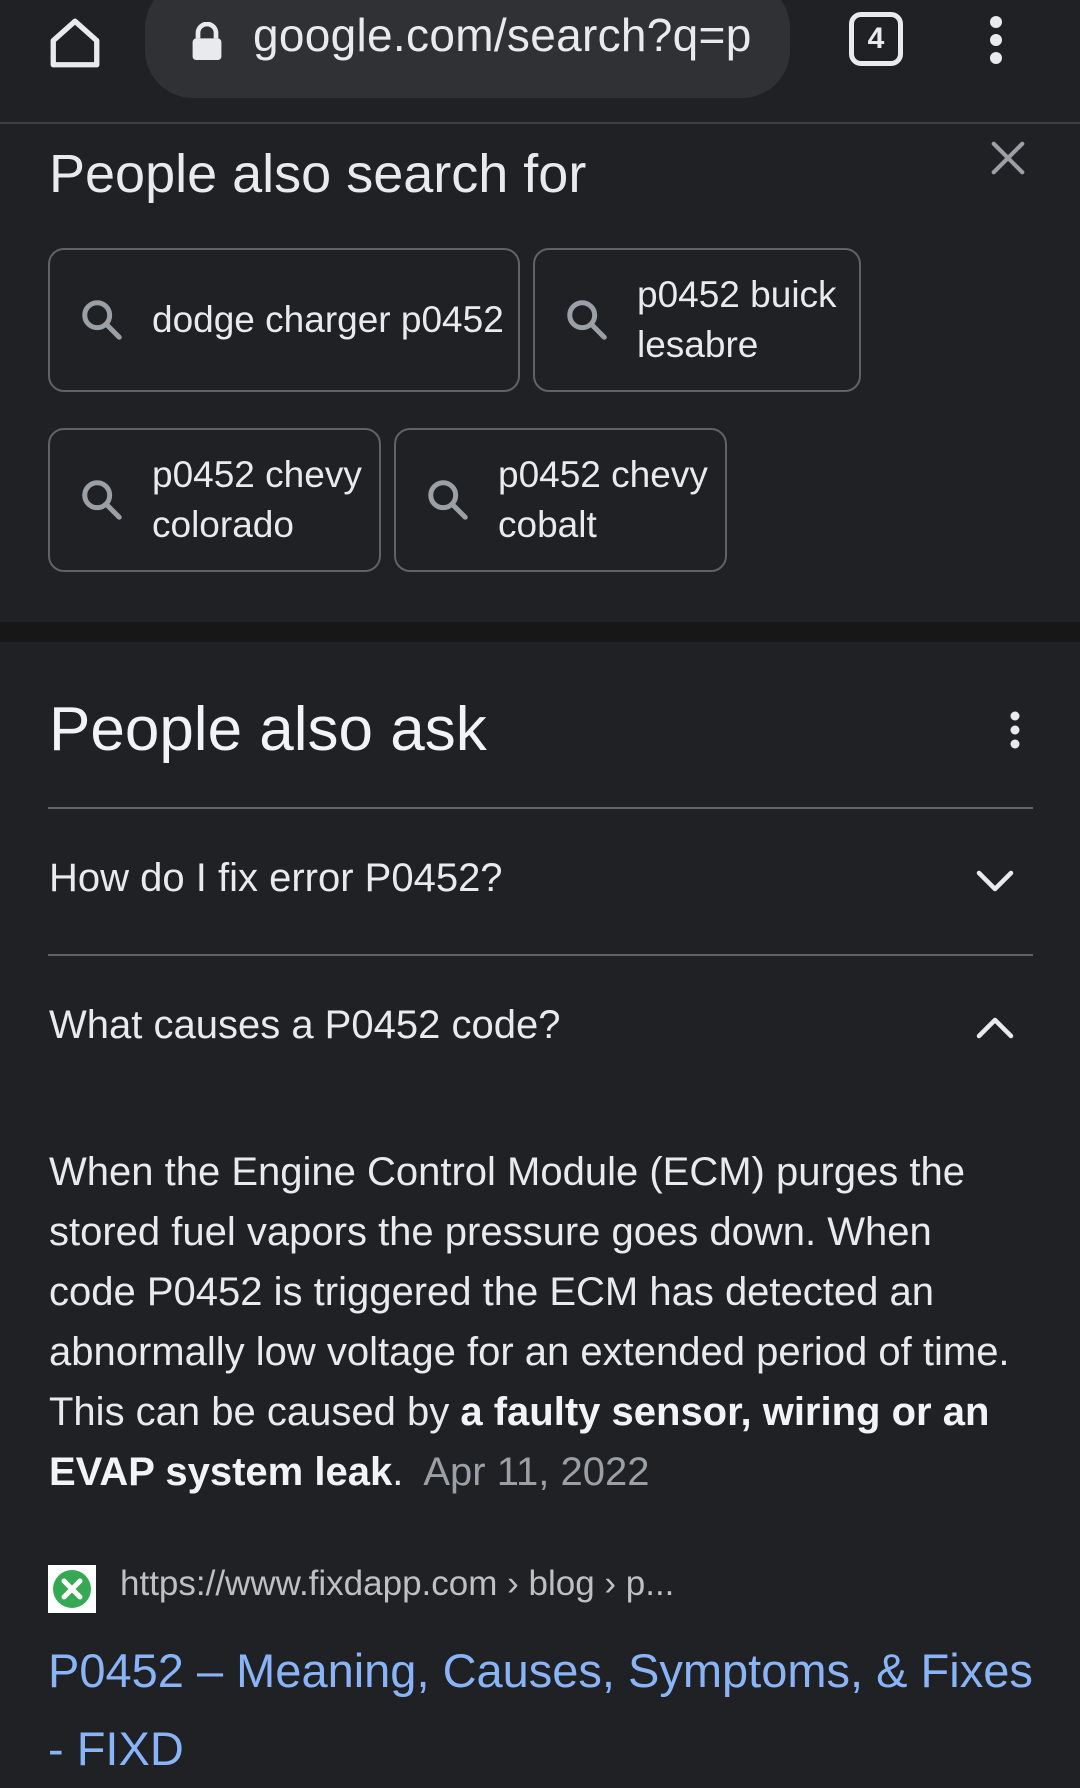  What do you see at coordinates (207, 42) in the screenshot?
I see `lock-icon` at bounding box center [207, 42].